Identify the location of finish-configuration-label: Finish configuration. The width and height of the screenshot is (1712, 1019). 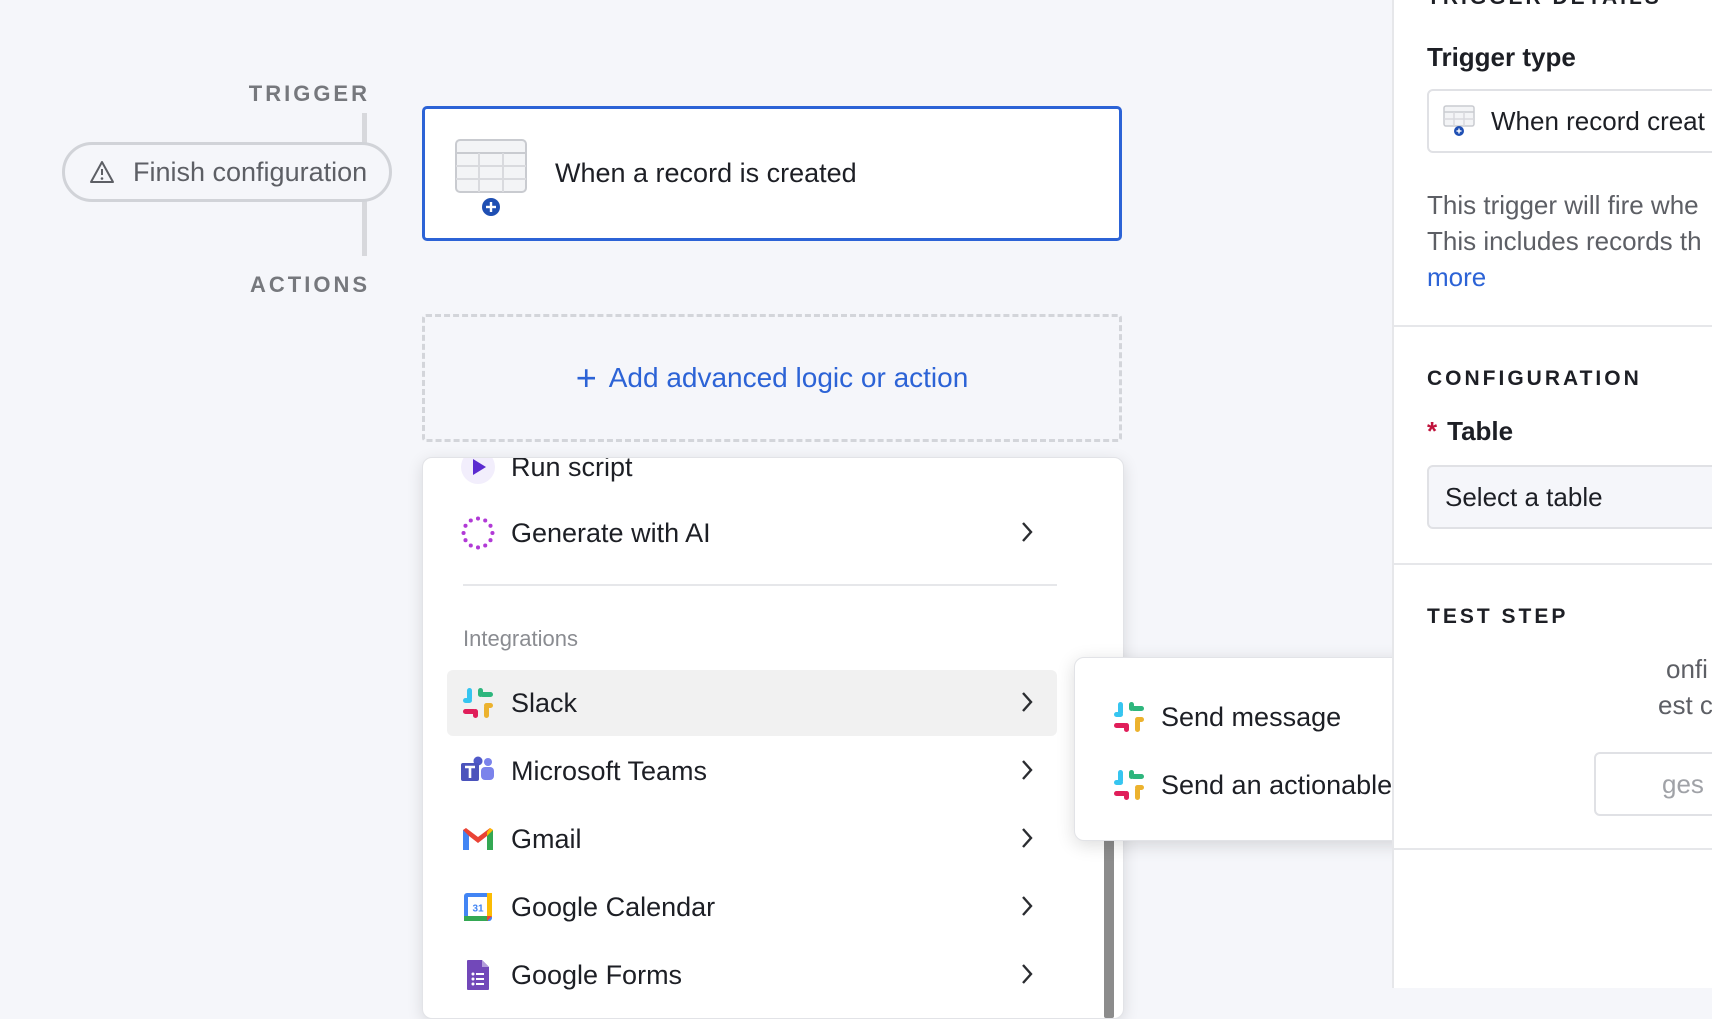
(250, 171).